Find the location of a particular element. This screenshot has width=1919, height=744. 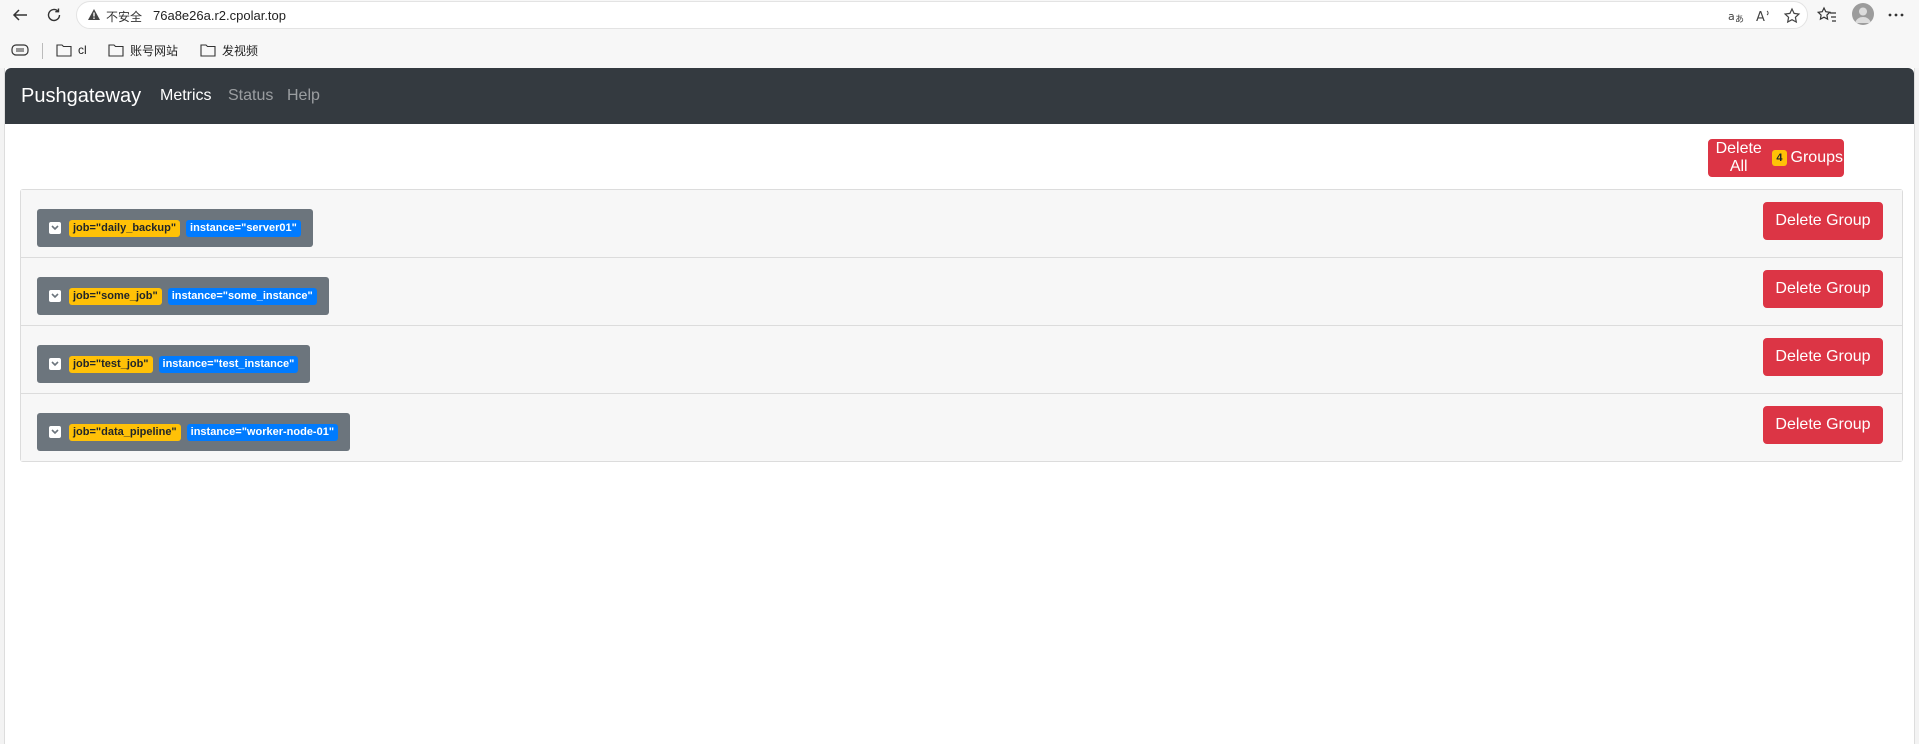

insecure-label: 不安全 is located at coordinates (124, 17).